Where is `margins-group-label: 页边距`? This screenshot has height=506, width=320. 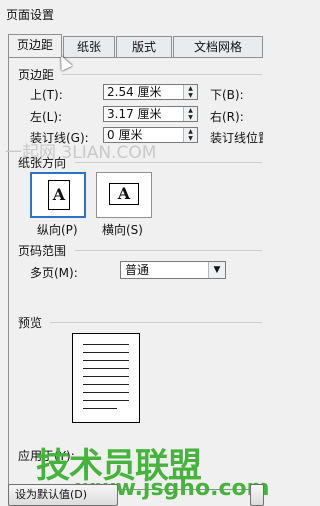 margins-group-label: 页边距 is located at coordinates (36, 75).